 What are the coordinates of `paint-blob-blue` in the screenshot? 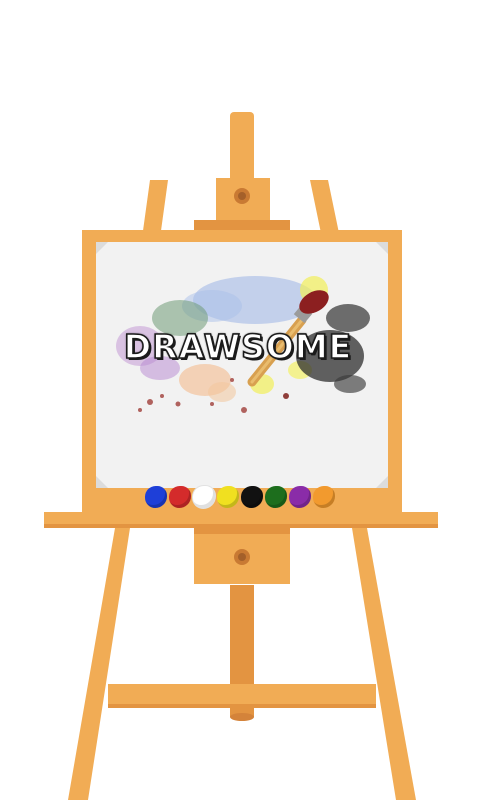 It's located at (156, 497).